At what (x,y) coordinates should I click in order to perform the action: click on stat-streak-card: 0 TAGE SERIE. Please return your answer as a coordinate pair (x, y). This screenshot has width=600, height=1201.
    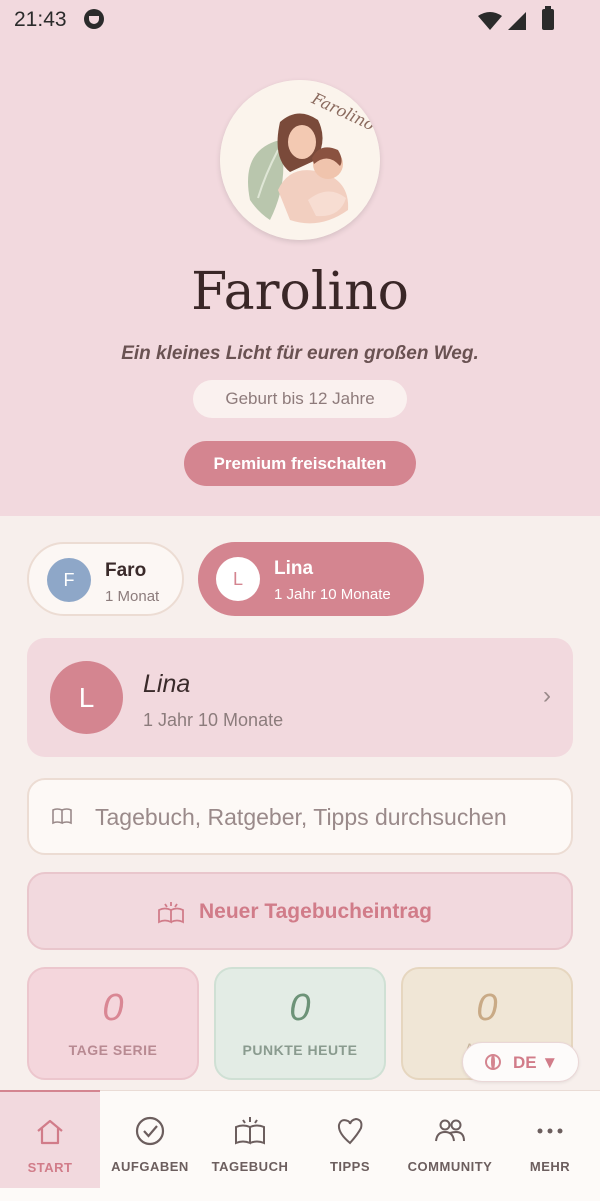
    Looking at the image, I should click on (113, 1023).